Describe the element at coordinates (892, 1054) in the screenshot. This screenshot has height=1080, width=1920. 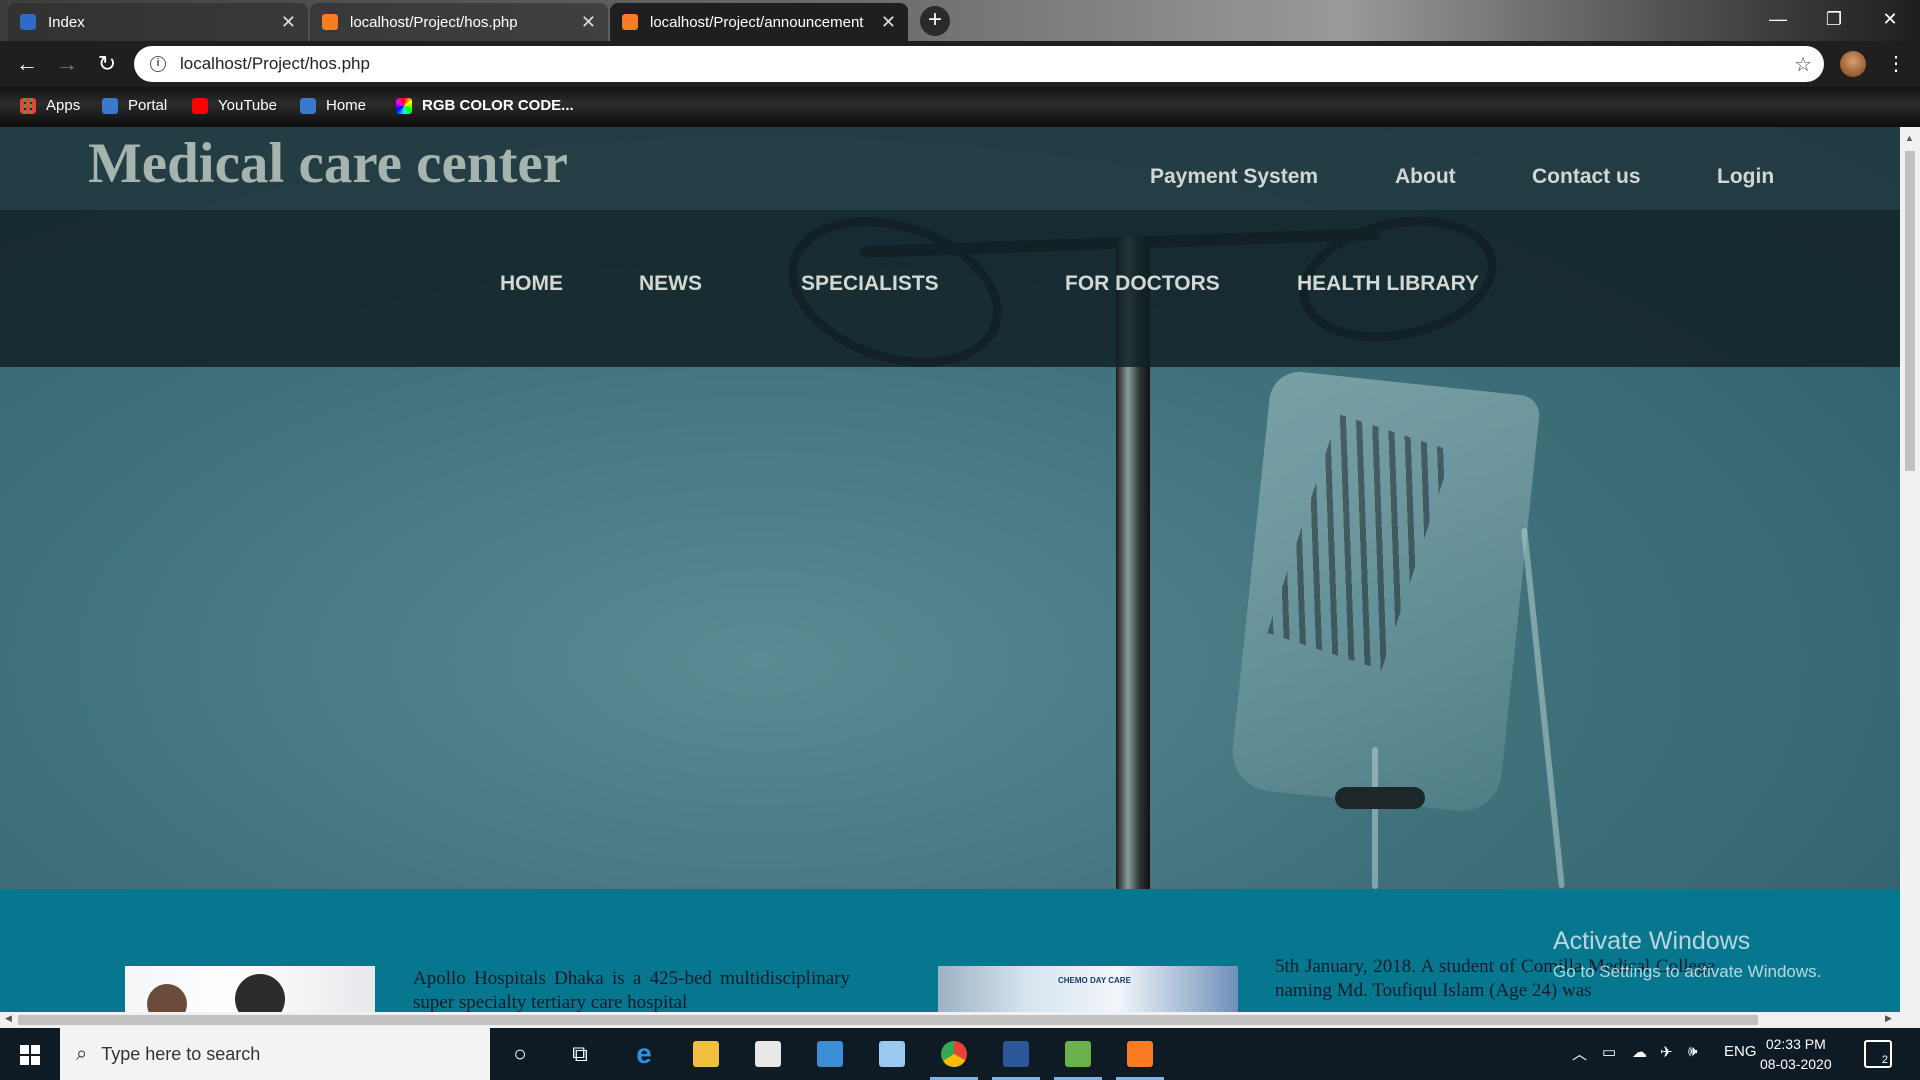
I see `app-icon` at that location.